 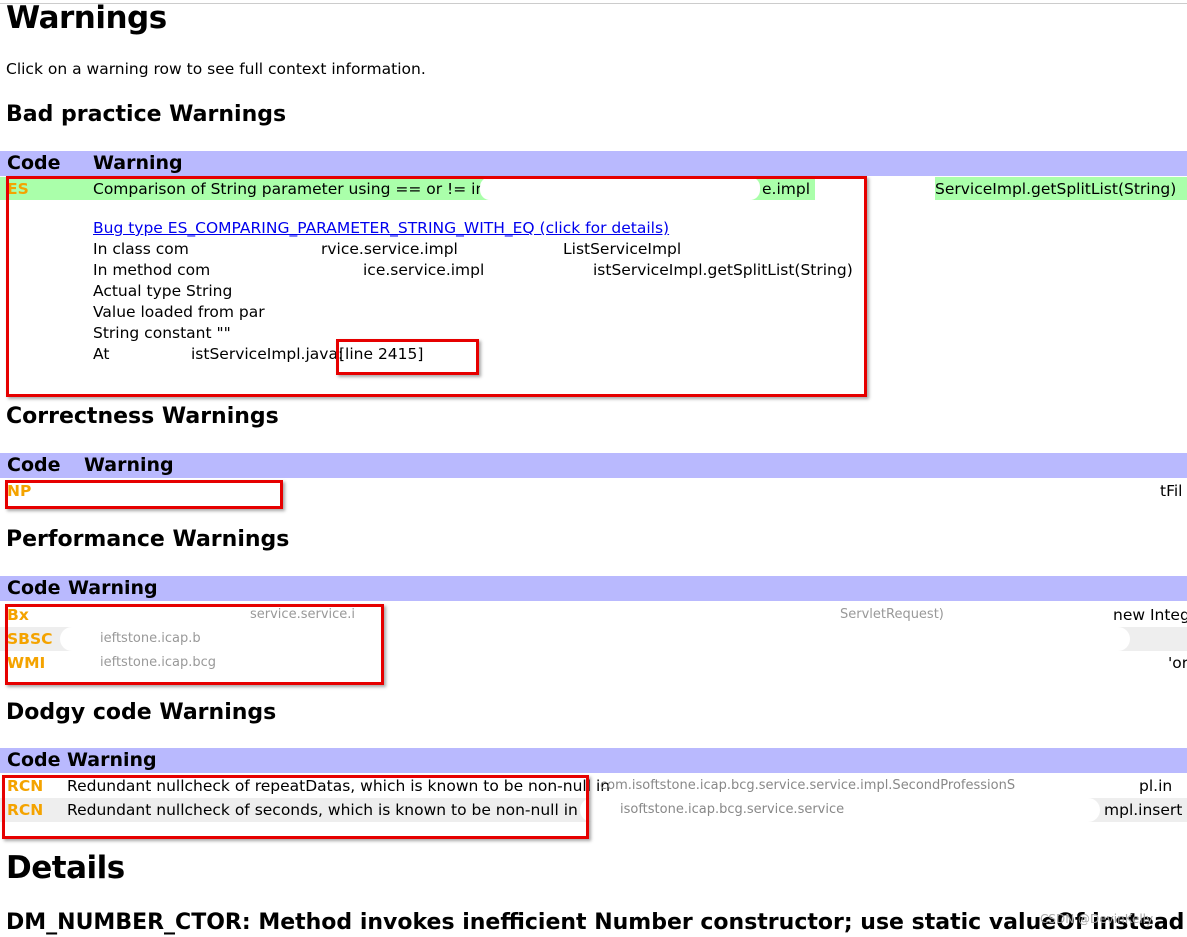 What do you see at coordinates (407, 357) in the screenshot?
I see `annotation-box-line` at bounding box center [407, 357].